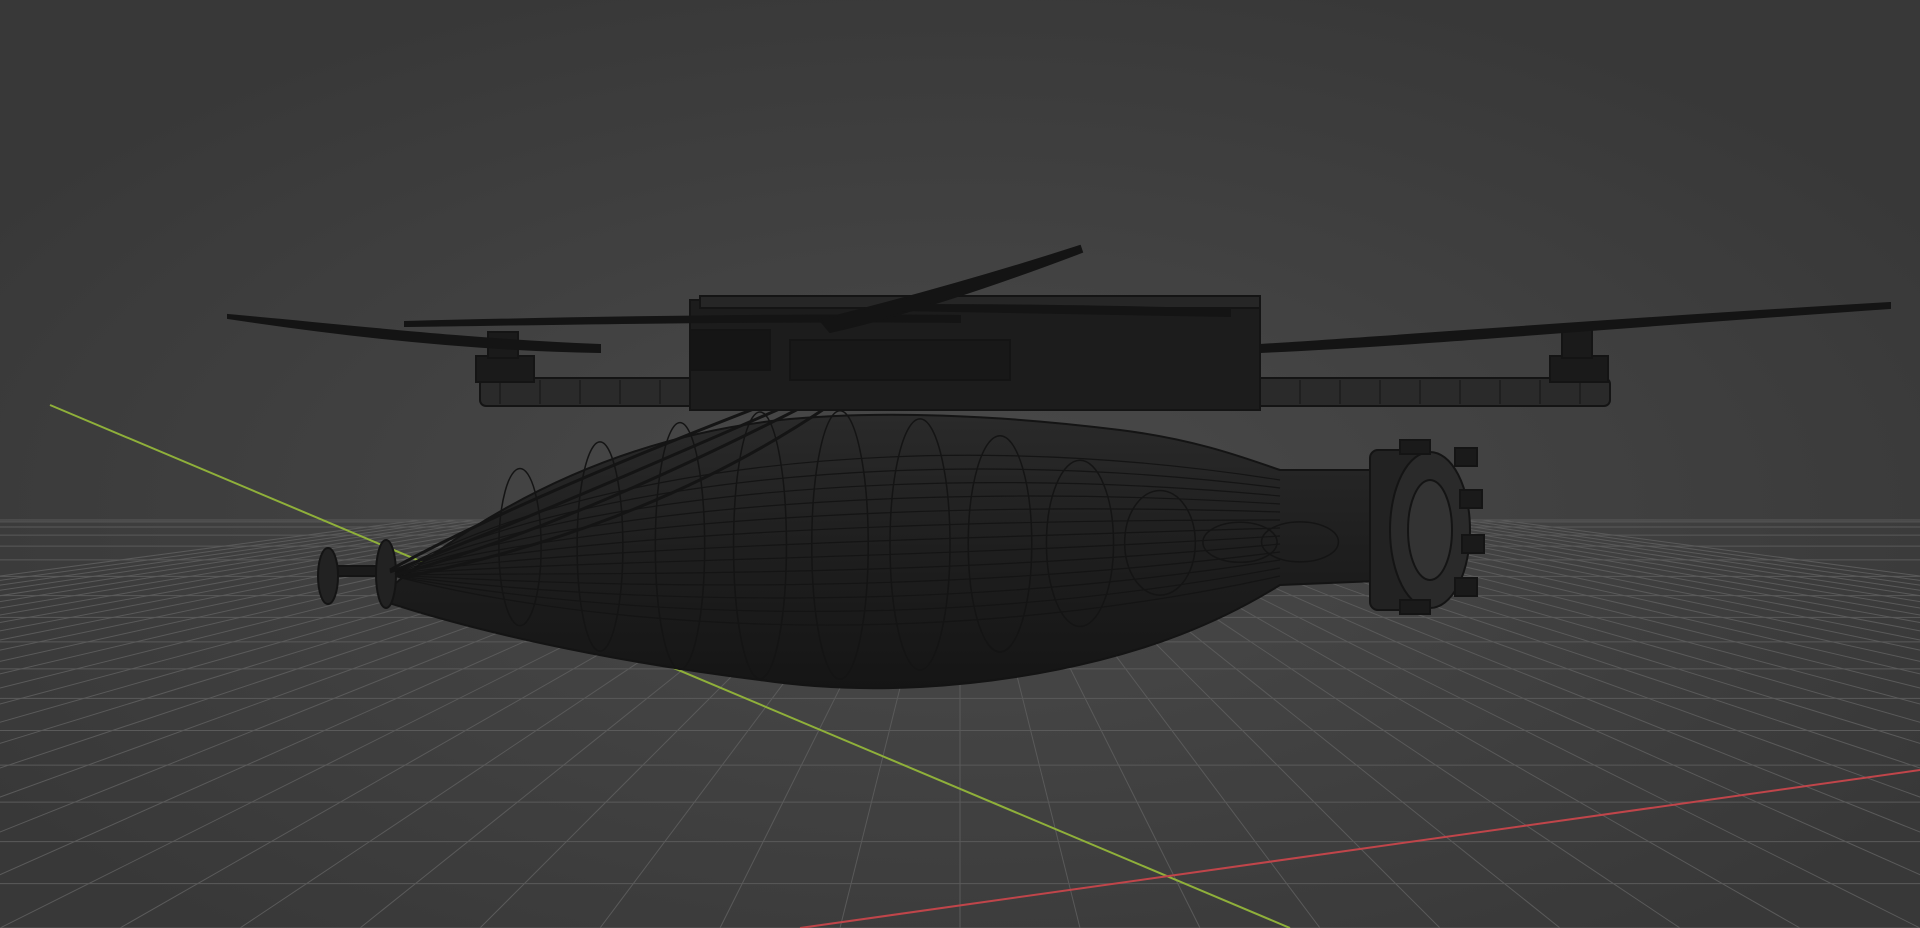  I want to click on battery-block, so click(900, 360).